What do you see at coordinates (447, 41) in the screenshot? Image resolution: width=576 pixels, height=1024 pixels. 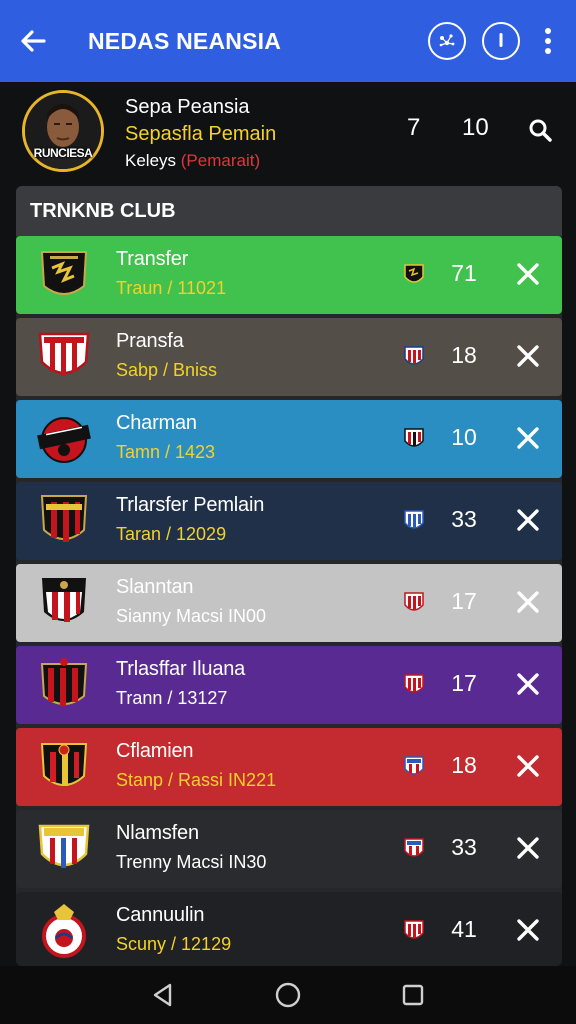 I see `team-crest-icon` at bounding box center [447, 41].